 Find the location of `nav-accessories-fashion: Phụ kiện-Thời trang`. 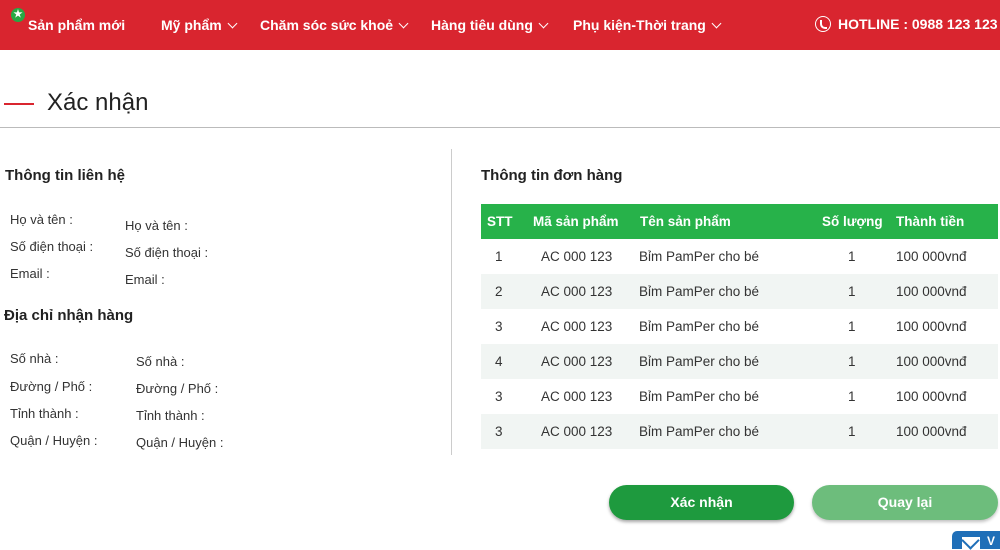

nav-accessories-fashion: Phụ kiện-Thời trang is located at coordinates (647, 25).